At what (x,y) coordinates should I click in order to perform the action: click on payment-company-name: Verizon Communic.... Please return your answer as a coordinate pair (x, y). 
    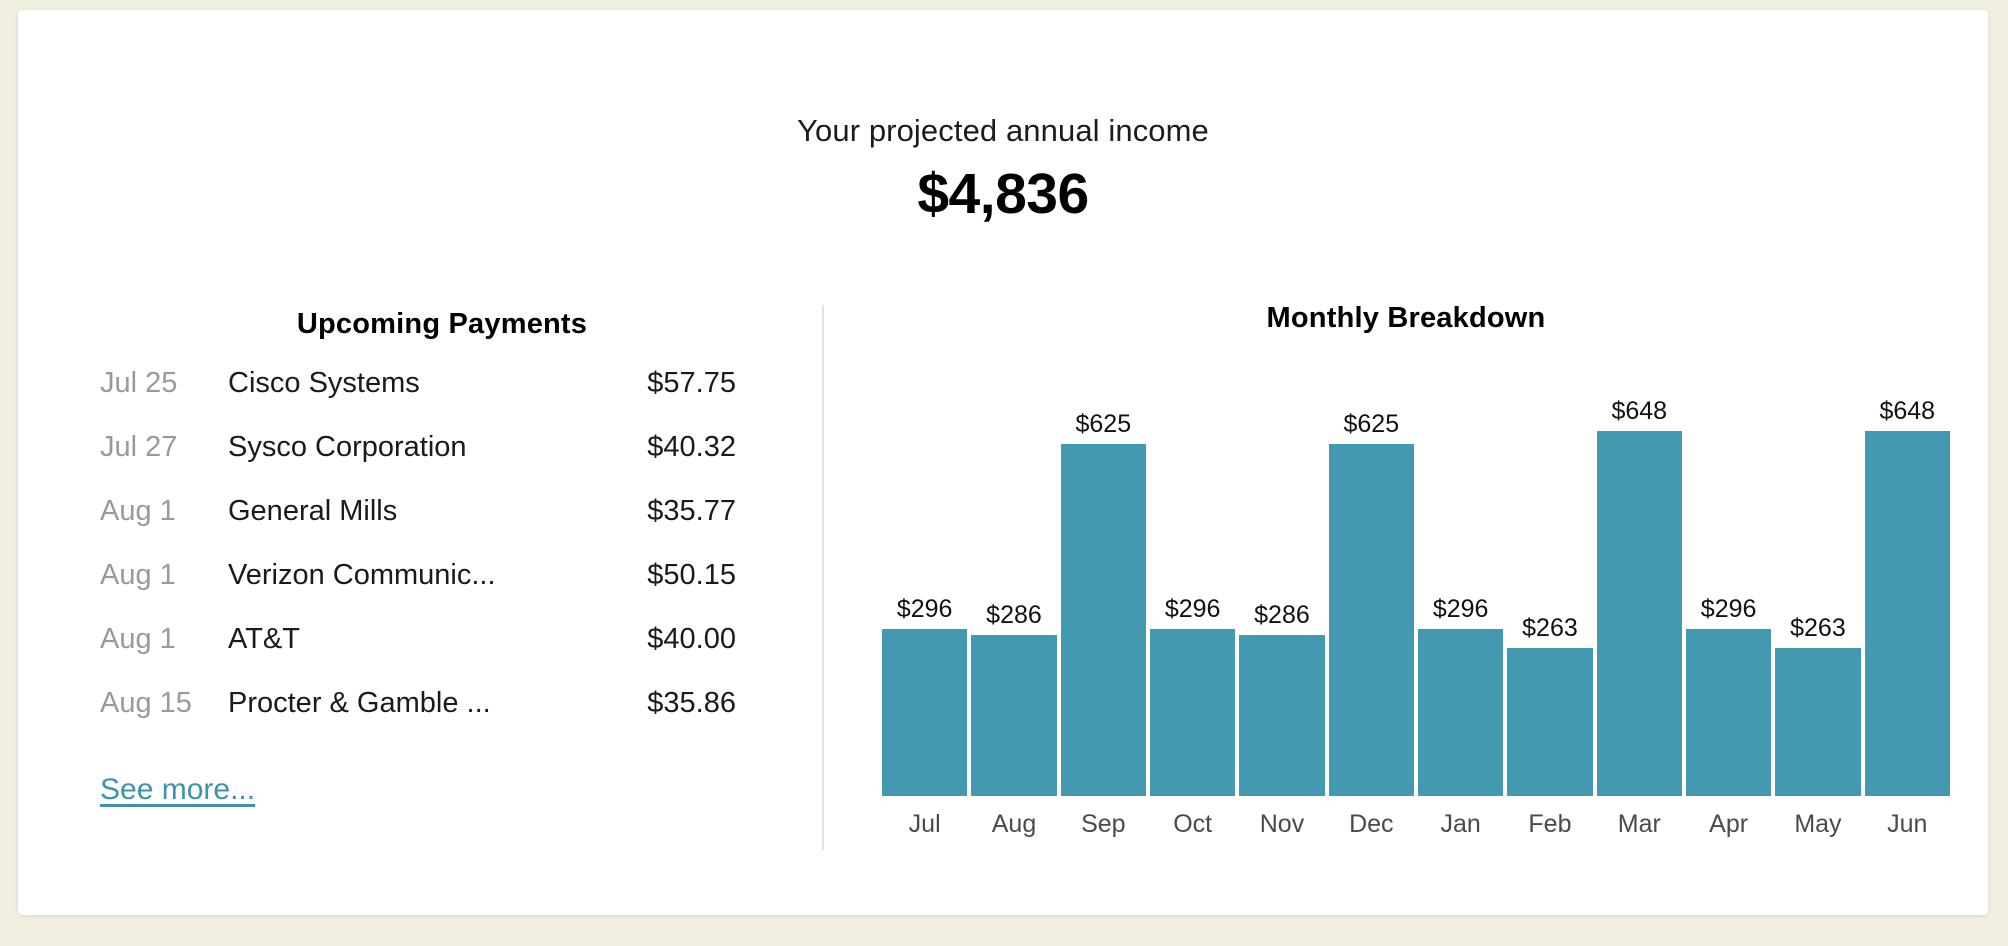
    Looking at the image, I should click on (362, 575).